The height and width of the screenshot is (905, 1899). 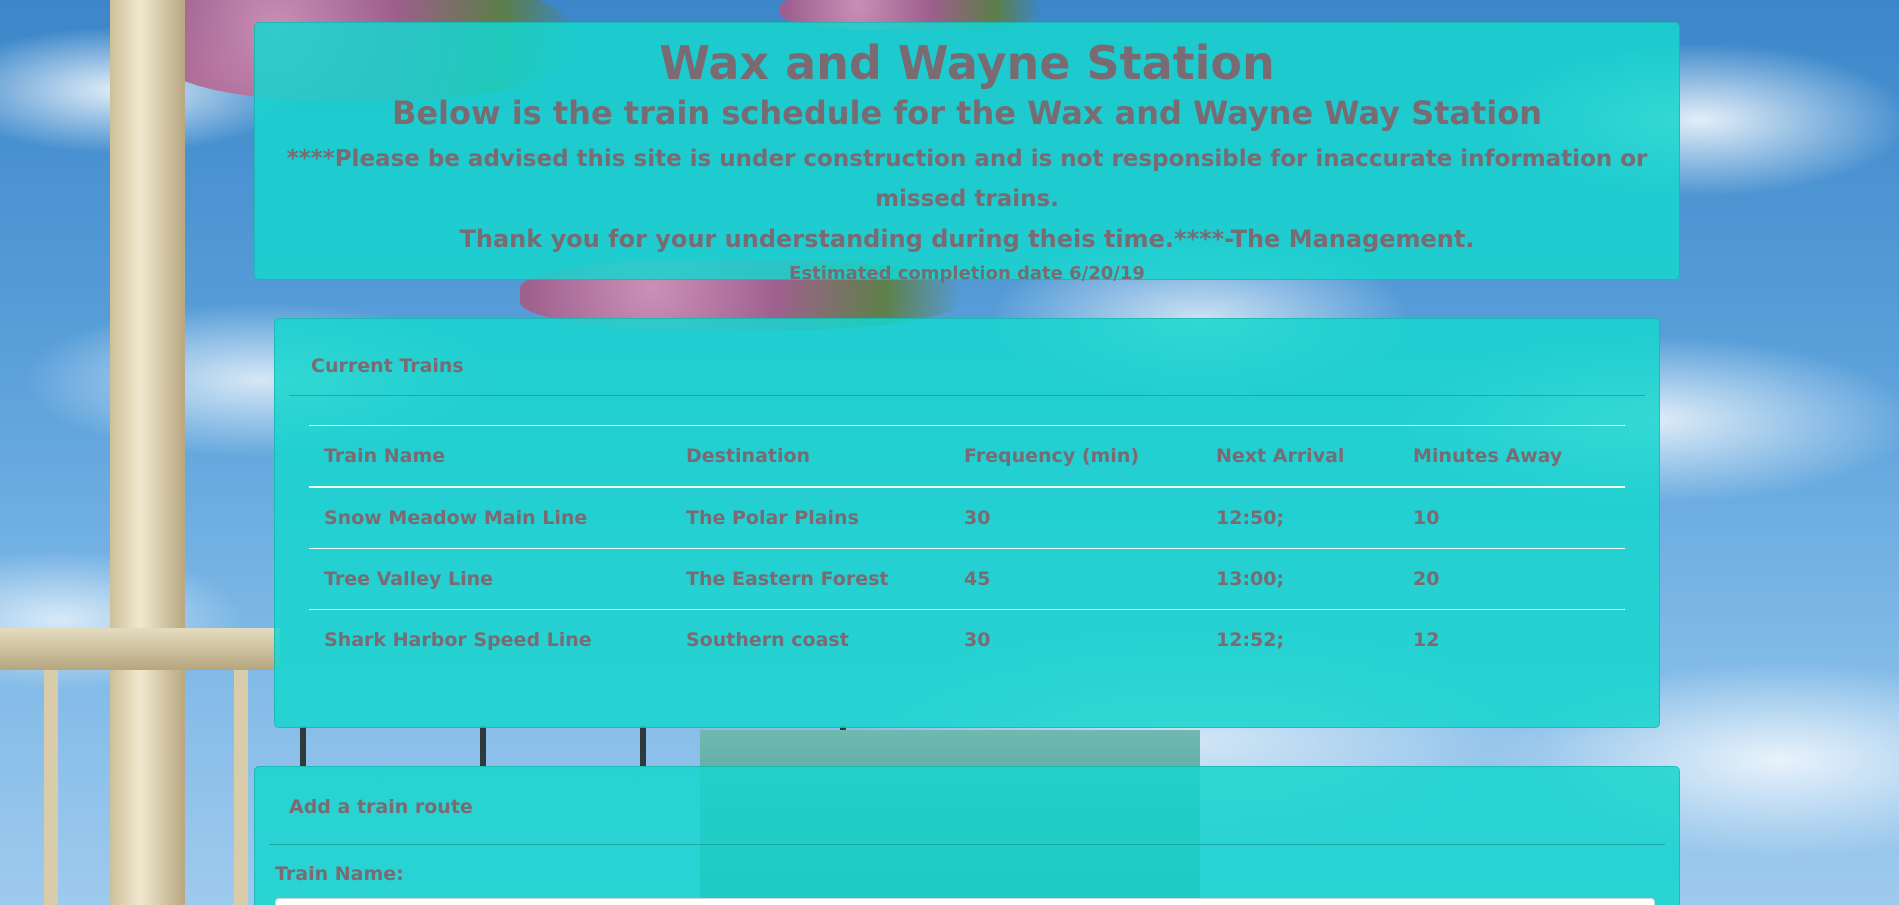 I want to click on porch-railing, so click(x=140, y=649).